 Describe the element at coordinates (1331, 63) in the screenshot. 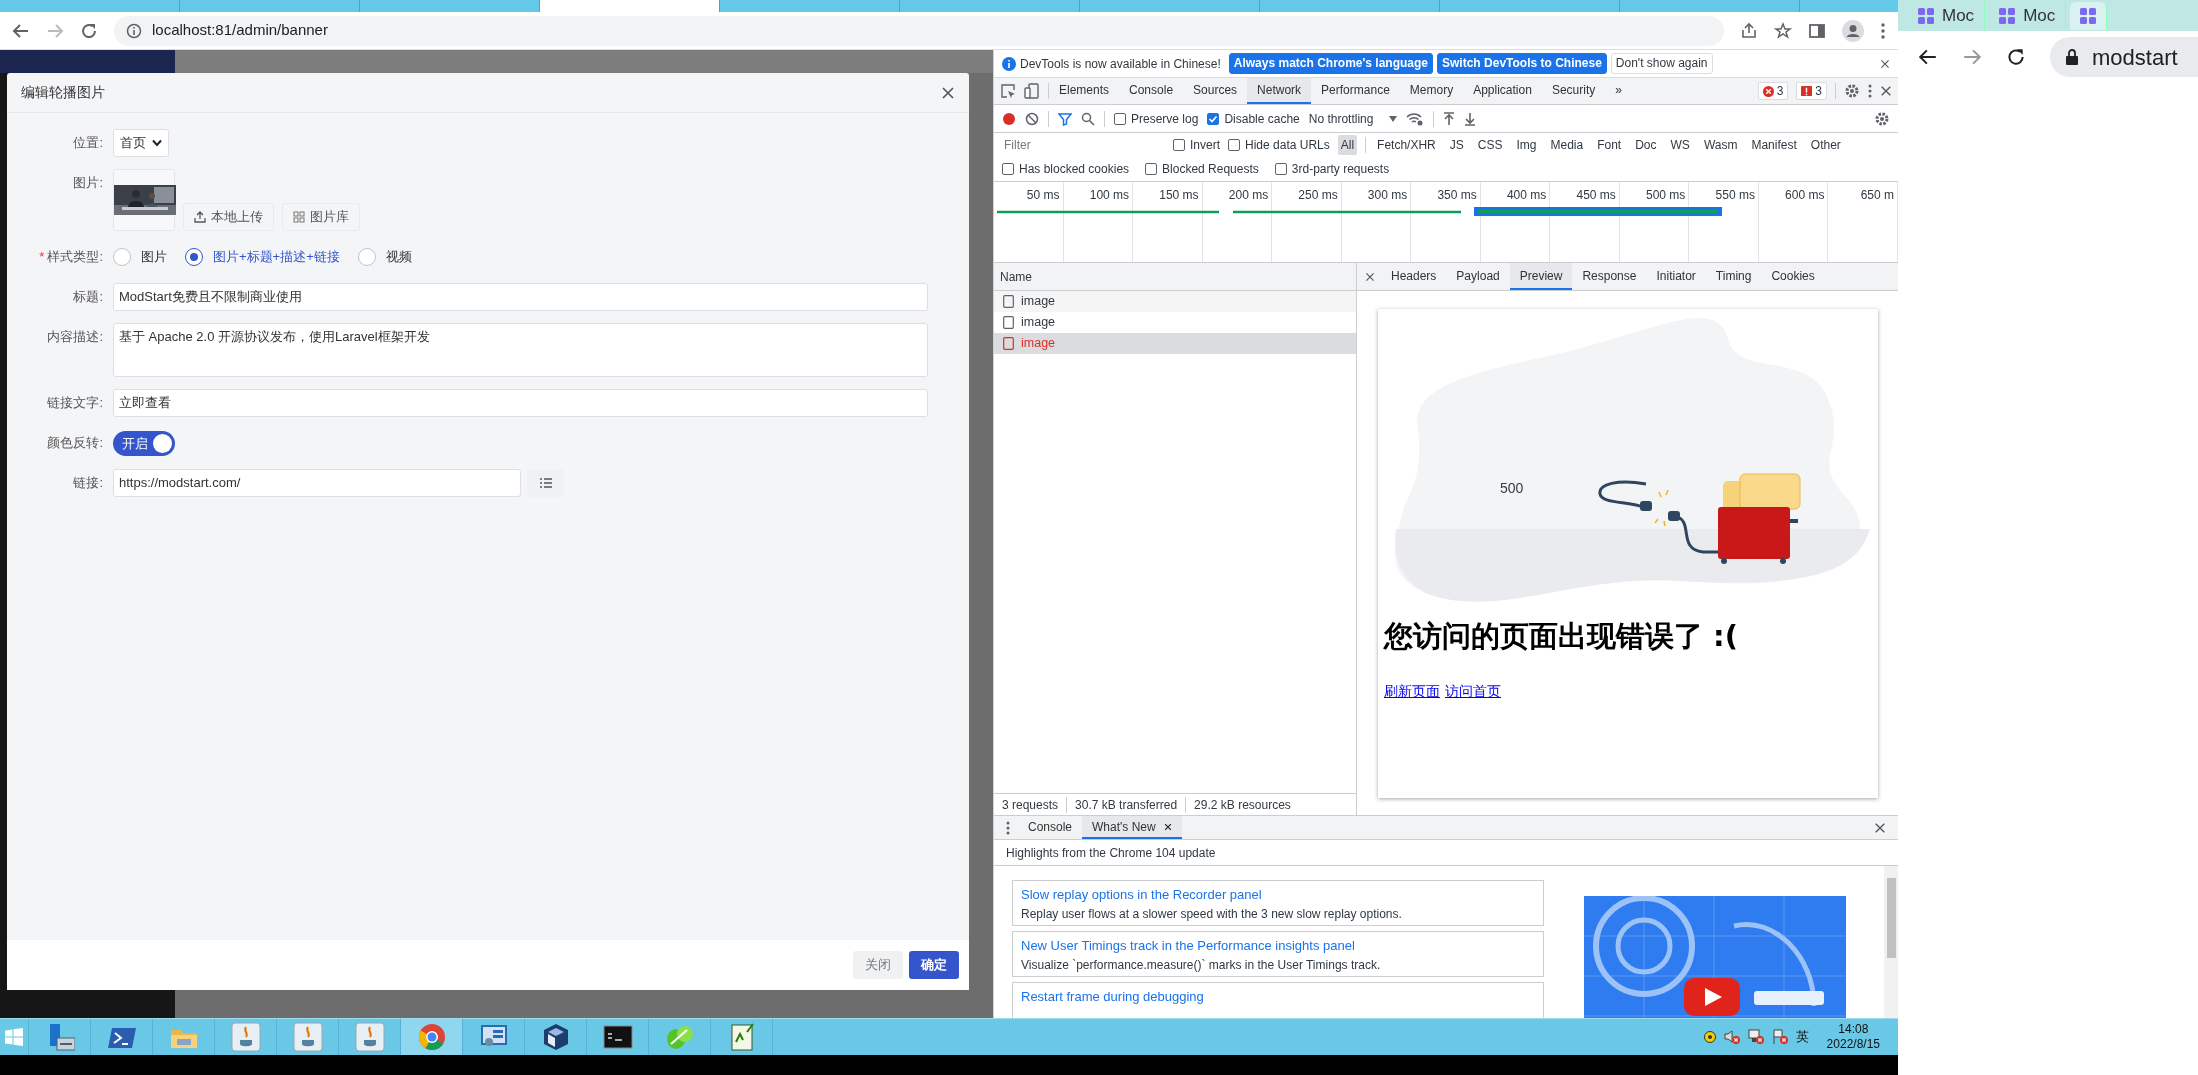

I see `infobar-button: Always match Chrome's language` at that location.